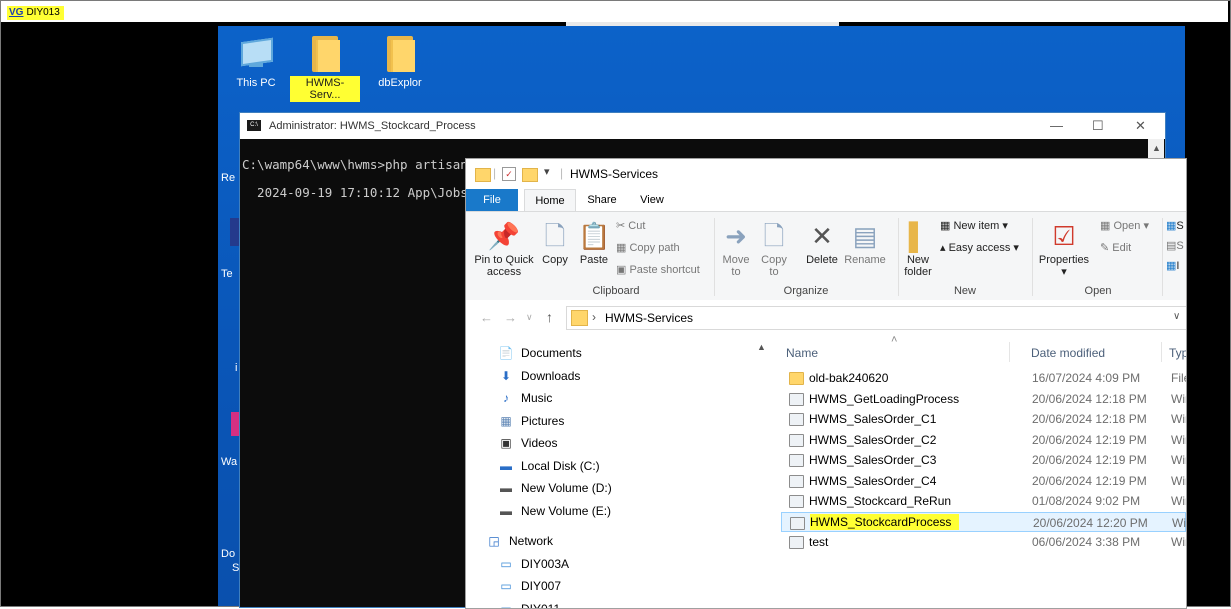 The image size is (1231, 609). Describe the element at coordinates (761, 347) in the screenshot. I see `nav-scroll-up-icon: ▲` at that location.